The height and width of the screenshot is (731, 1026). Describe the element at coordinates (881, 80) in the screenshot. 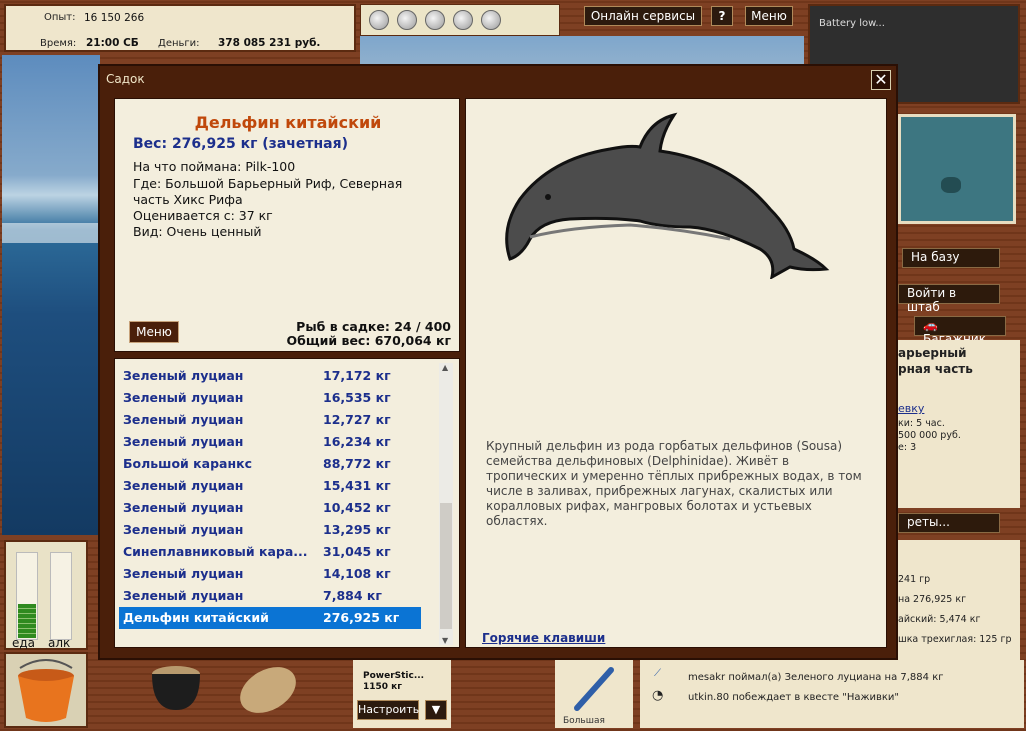

I see `close-icon: ✕` at that location.